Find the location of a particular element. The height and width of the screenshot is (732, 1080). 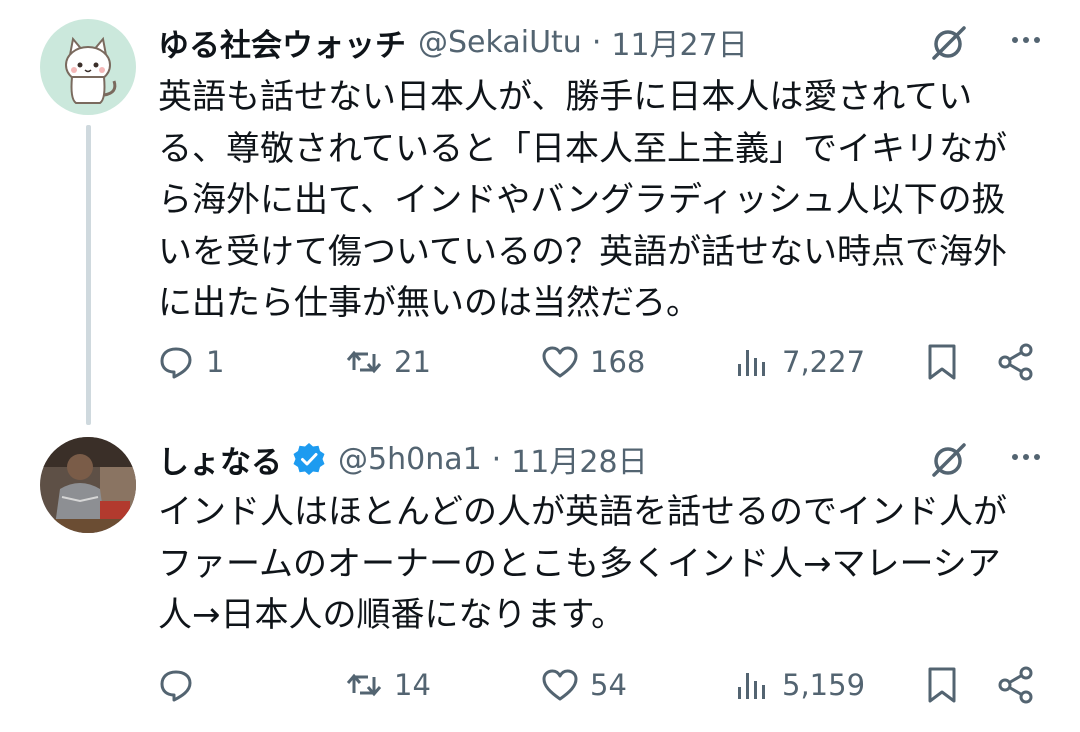

display-name: ゆる社会ウォッチ is located at coordinates (282, 42).